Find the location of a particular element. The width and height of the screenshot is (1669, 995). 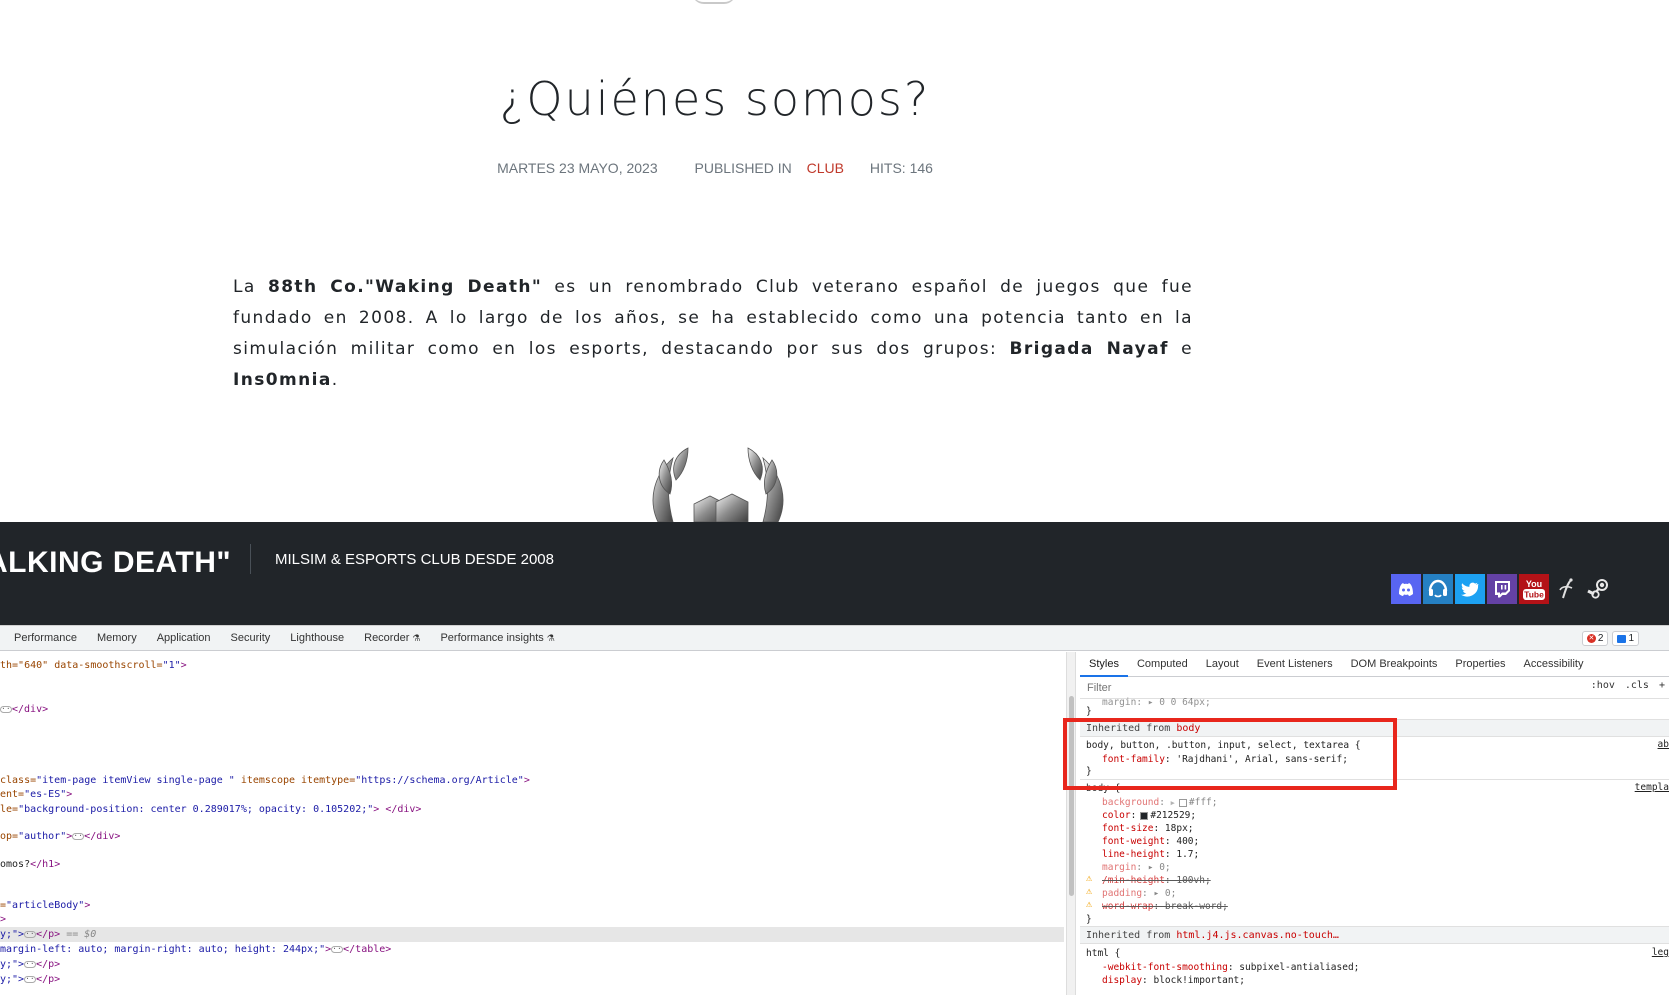

tab-memory: Memory is located at coordinates (117, 638).